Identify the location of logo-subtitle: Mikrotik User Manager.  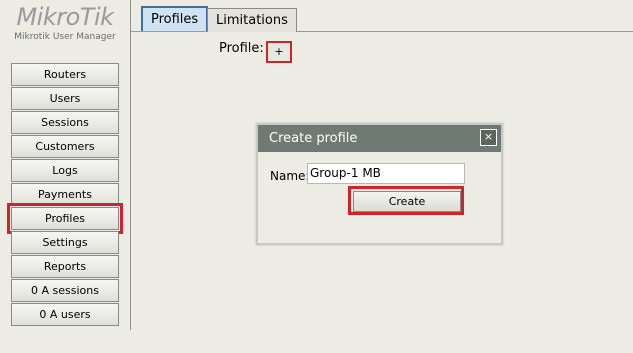
(65, 37).